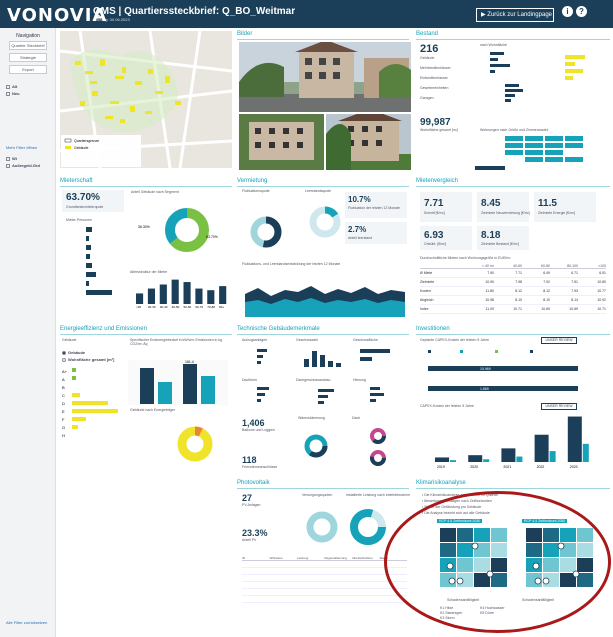 The width and height of the screenshot is (613, 637). What do you see at coordinates (516, 557) in the screenshot?
I see `klimarisiko-matrix` at bounding box center [516, 557].